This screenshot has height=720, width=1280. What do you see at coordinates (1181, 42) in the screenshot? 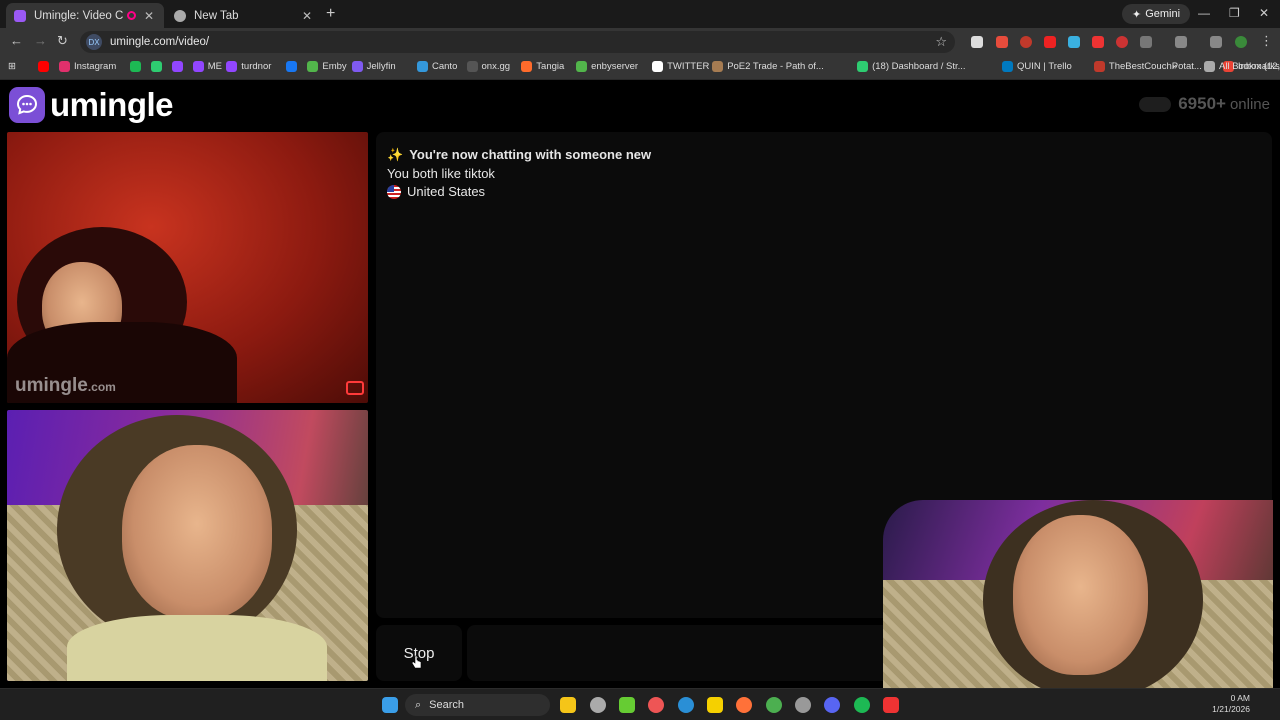
I see `side-panel-icon` at bounding box center [1181, 42].